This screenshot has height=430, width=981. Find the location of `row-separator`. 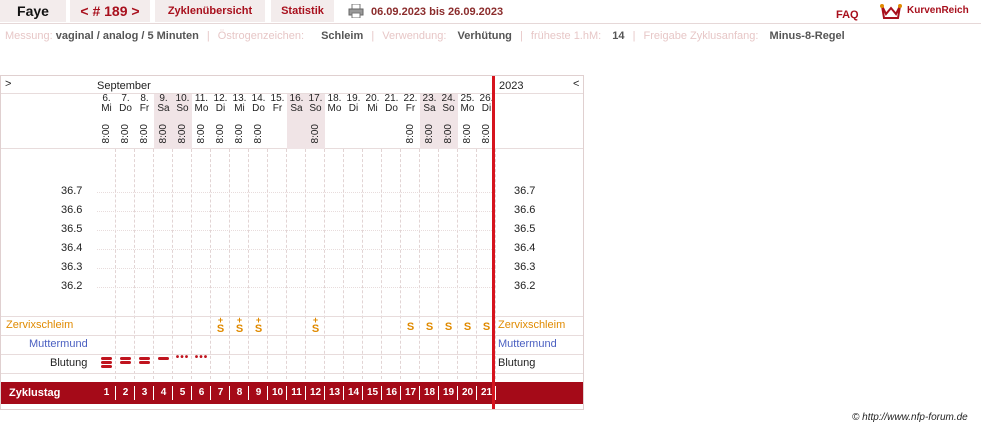

row-separator is located at coordinates (292, 335).